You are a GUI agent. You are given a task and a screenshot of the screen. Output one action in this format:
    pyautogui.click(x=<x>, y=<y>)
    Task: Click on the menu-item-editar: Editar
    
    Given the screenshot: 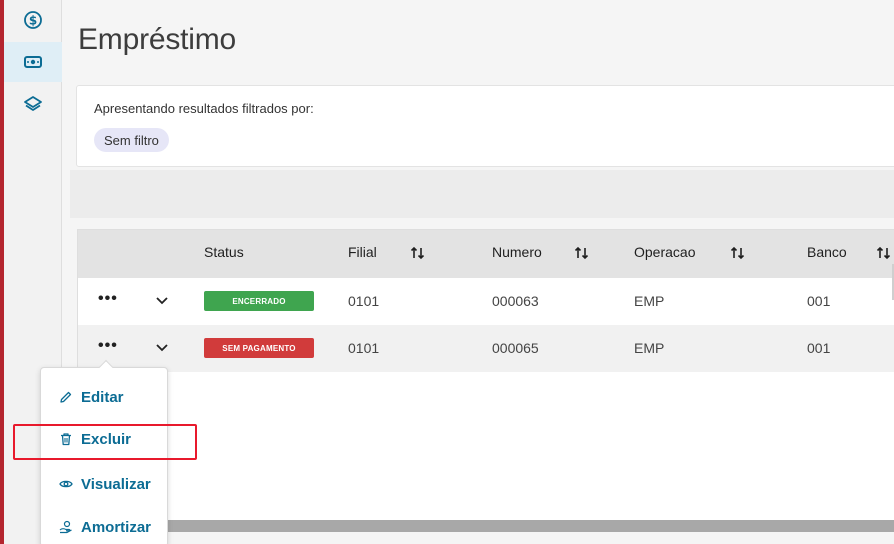 What is the action you would take?
    pyautogui.click(x=104, y=397)
    